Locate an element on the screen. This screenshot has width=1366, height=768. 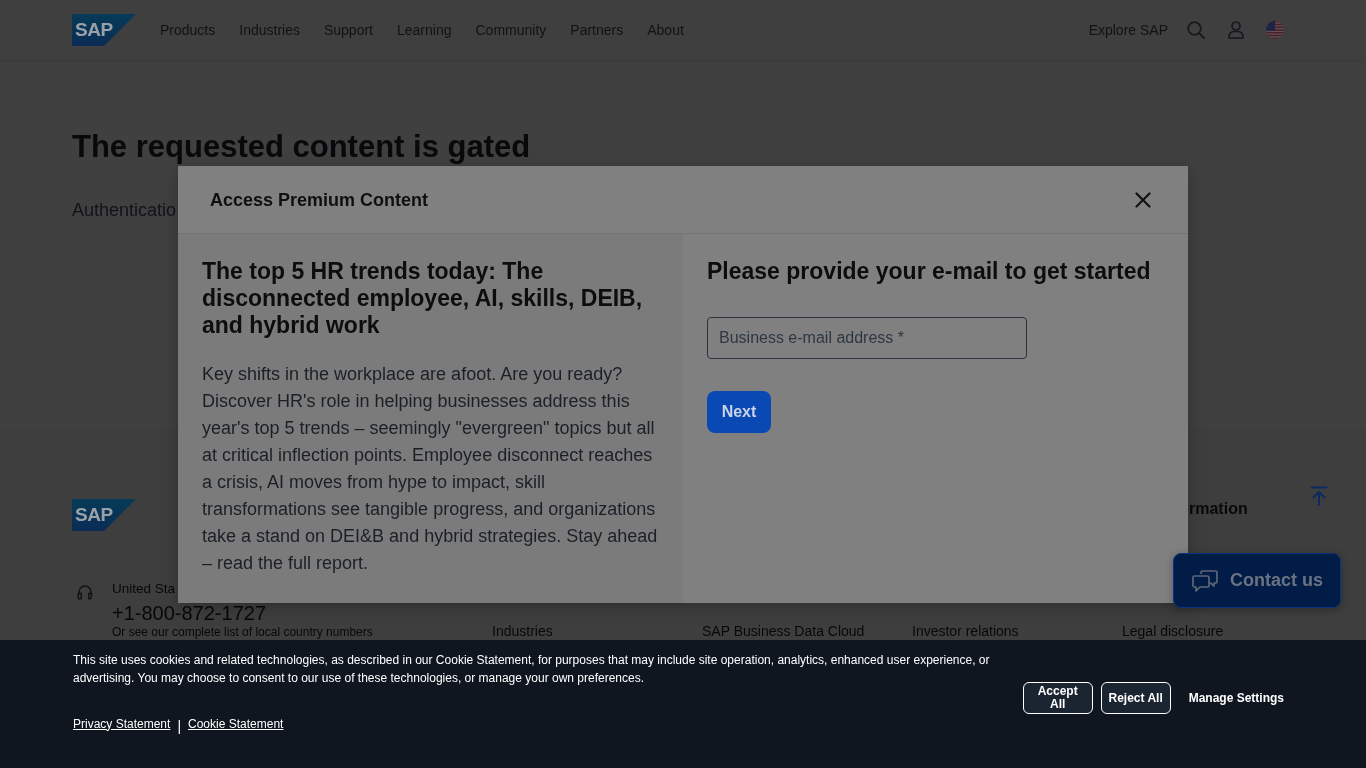
chat-bubbles-icon is located at coordinates (1205, 580).